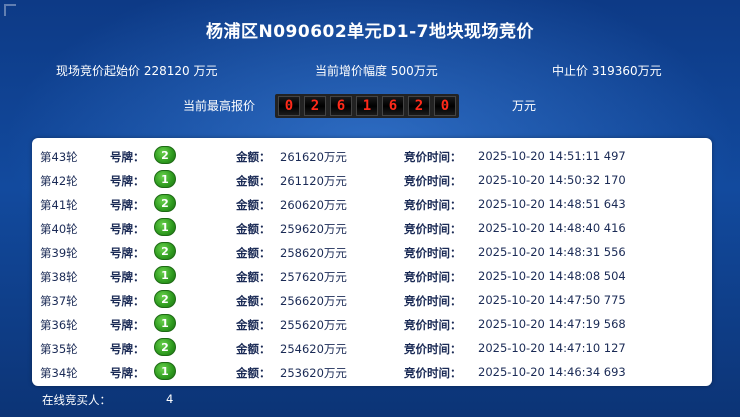 The height and width of the screenshot is (417, 740). Describe the element at coordinates (313, 349) in the screenshot. I see `bid-amount: 254620万元` at that location.